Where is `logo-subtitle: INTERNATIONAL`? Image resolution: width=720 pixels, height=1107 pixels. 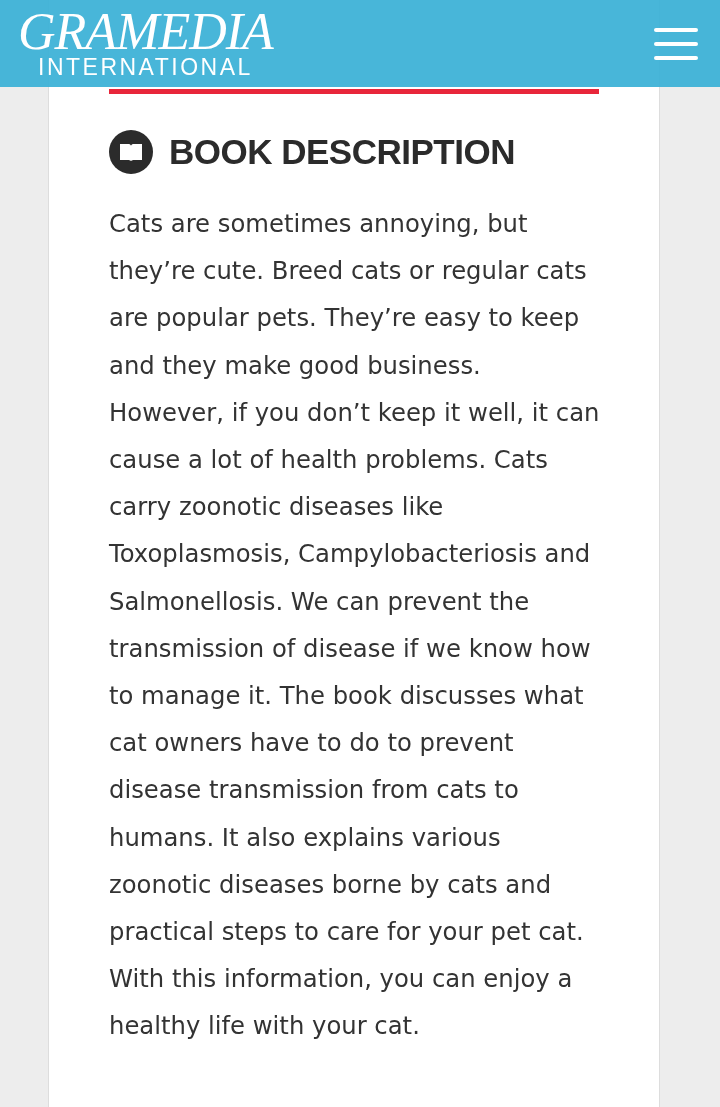 logo-subtitle: INTERNATIONAL is located at coordinates (145, 66).